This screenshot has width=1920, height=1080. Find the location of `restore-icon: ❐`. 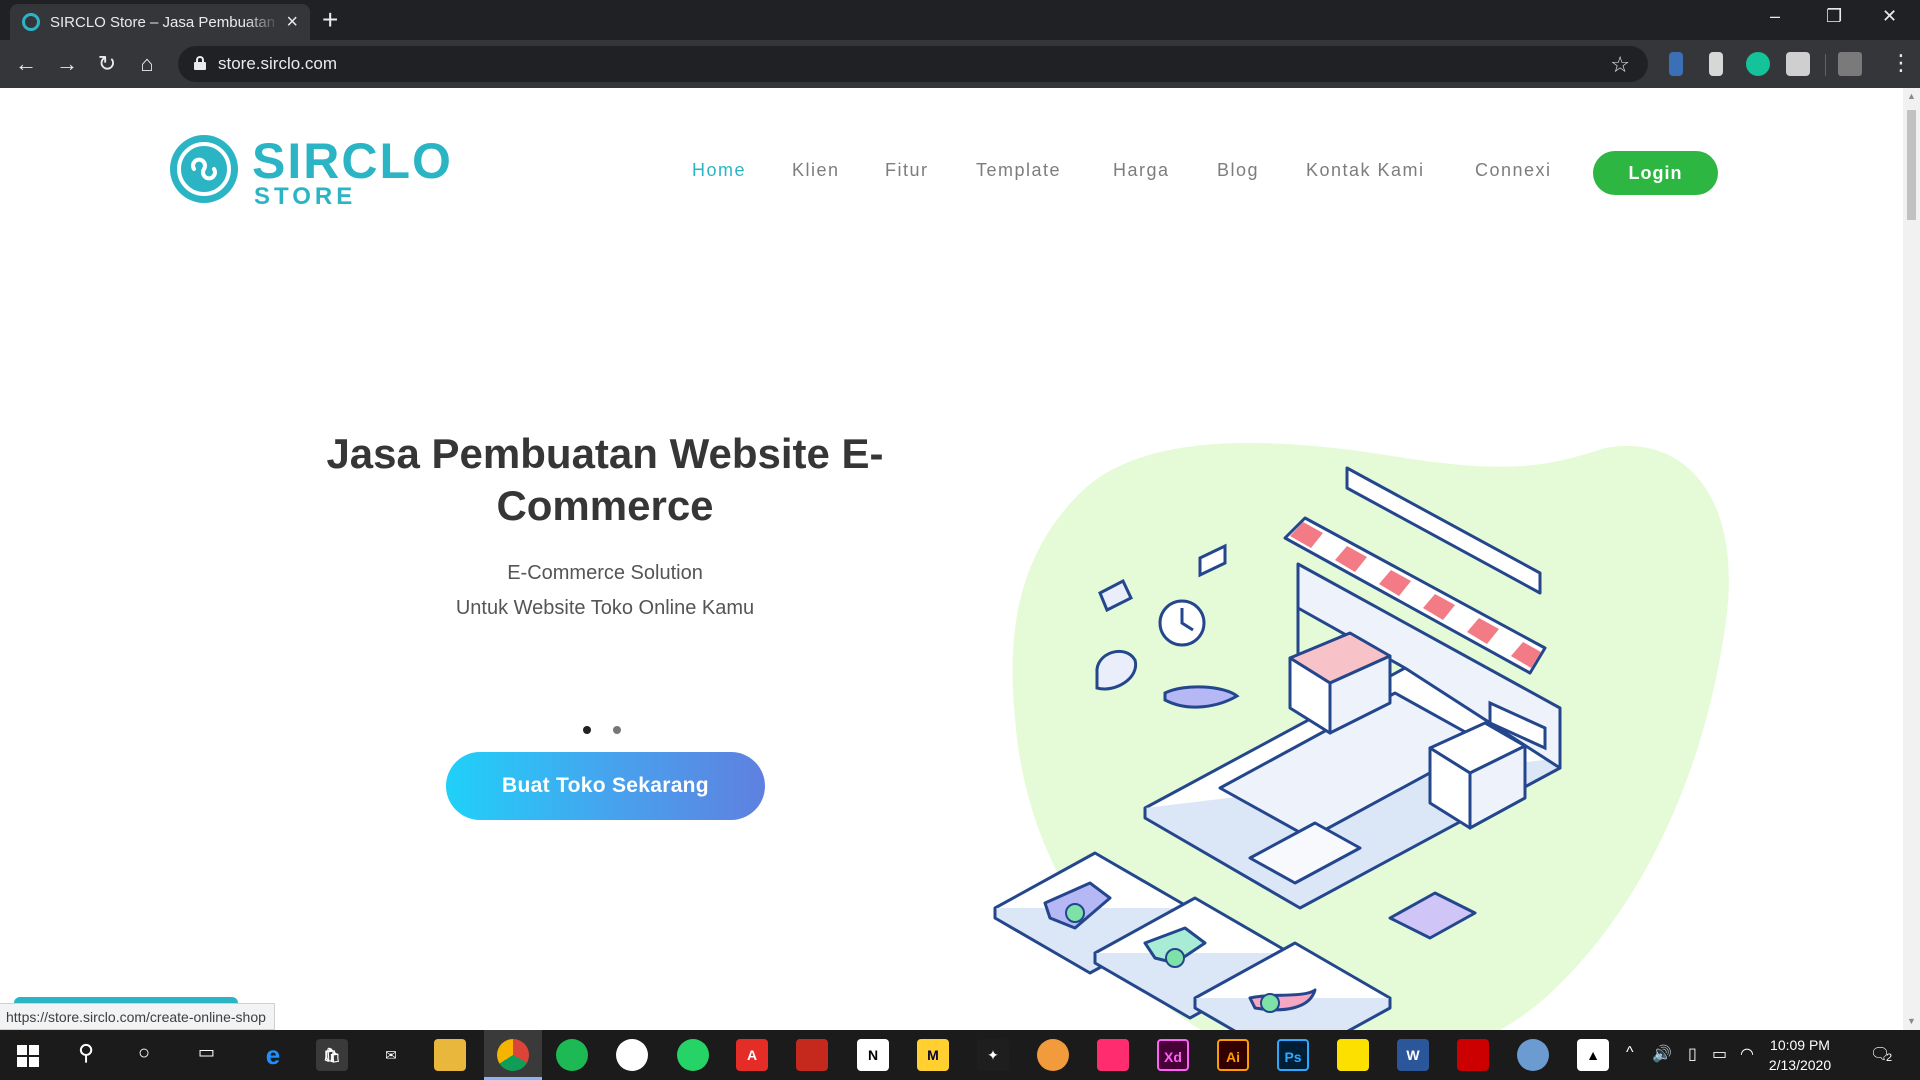

restore-icon: ❐ is located at coordinates (1834, 16).